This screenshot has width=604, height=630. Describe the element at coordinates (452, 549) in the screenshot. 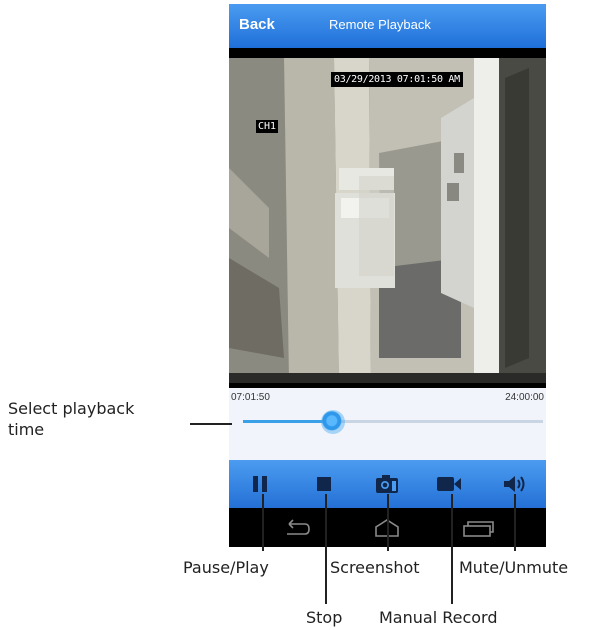

I see `manual-record-leader-line` at that location.